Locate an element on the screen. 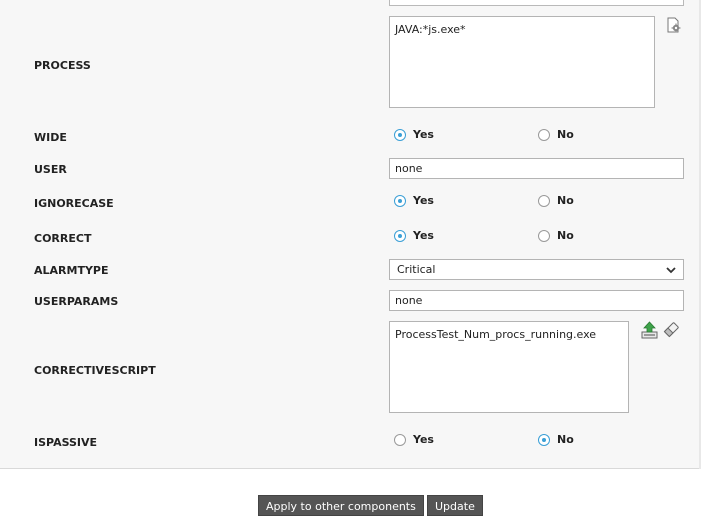 The height and width of the screenshot is (523, 701). upload-icon is located at coordinates (649, 330).